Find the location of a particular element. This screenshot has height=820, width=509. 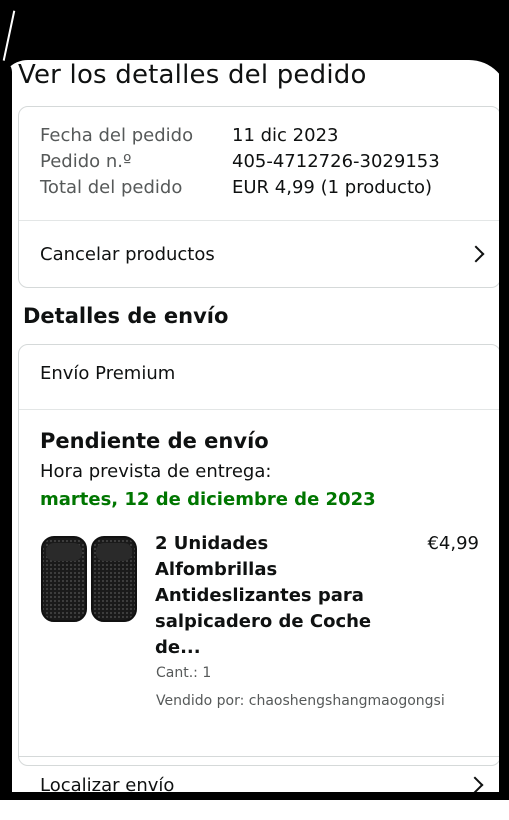

shipping-method: Envío Premium is located at coordinates (108, 373).